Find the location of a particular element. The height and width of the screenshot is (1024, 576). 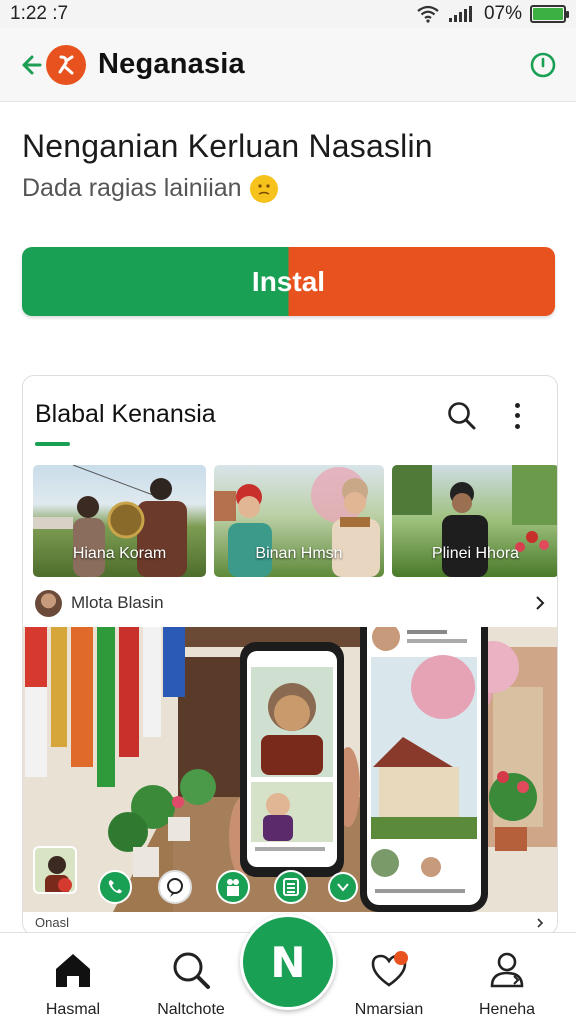

thumbnail-1: Hiana Koram is located at coordinates (119, 521).